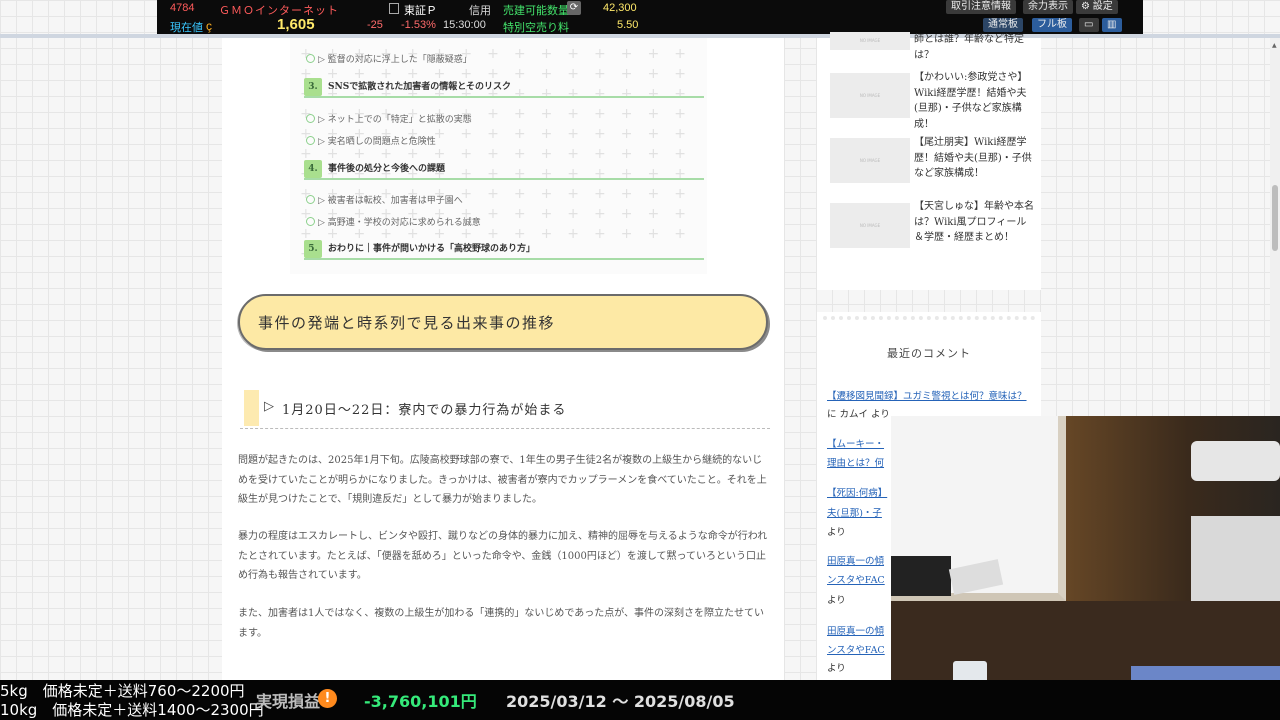 Image resolution: width=1280 pixels, height=720 pixels. Describe the element at coordinates (132, 710) in the screenshot. I see `shipping-line-2: 10kg 価格未定＋送料1400〜2300円` at that location.